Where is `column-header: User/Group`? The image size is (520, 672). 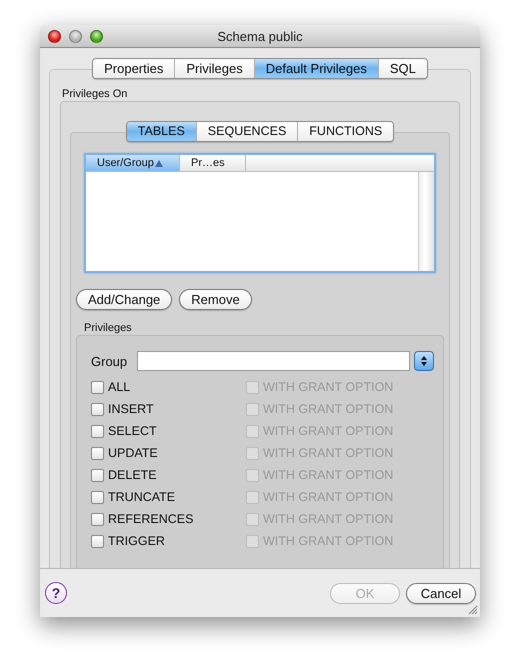
column-header: User/Group is located at coordinates (133, 163).